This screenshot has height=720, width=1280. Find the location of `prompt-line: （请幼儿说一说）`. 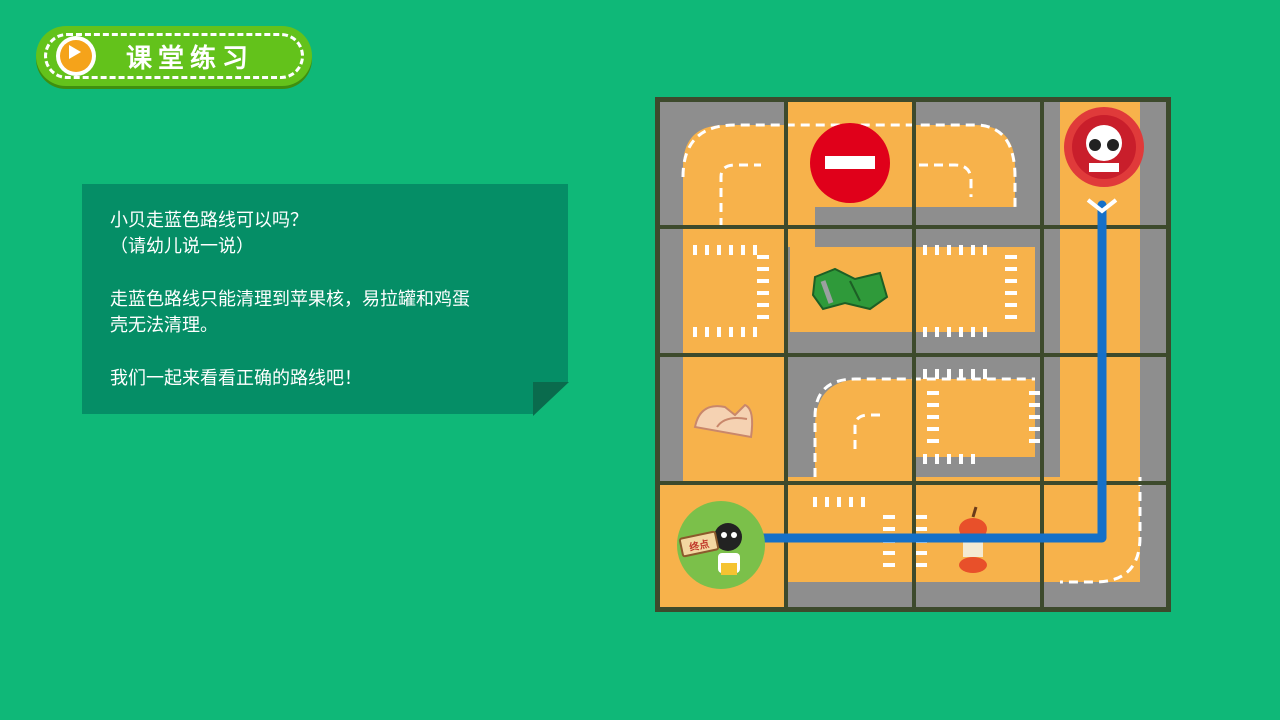

prompt-line: （请幼儿说一说） is located at coordinates (182, 246).